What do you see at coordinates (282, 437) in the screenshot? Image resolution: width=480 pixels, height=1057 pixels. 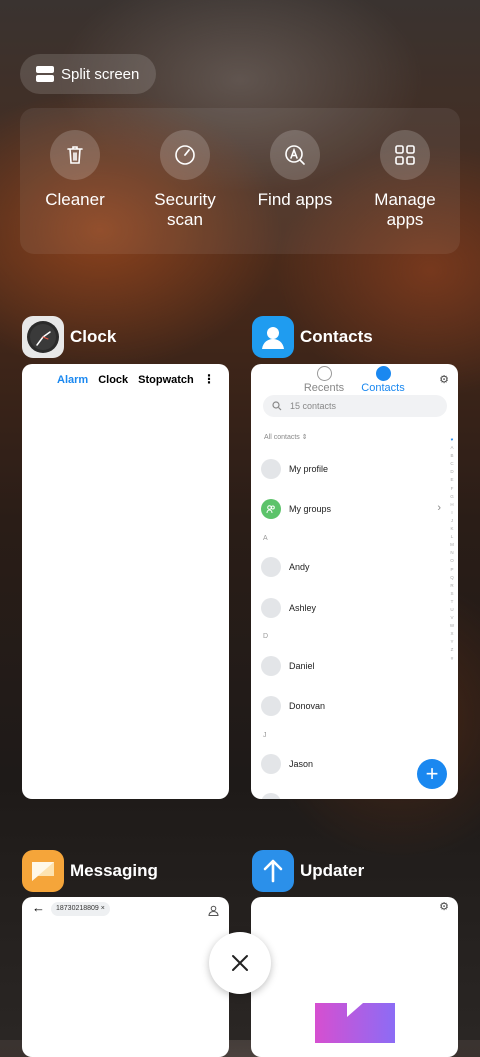 I see `contacts-filter-label: All contacts` at bounding box center [282, 437].